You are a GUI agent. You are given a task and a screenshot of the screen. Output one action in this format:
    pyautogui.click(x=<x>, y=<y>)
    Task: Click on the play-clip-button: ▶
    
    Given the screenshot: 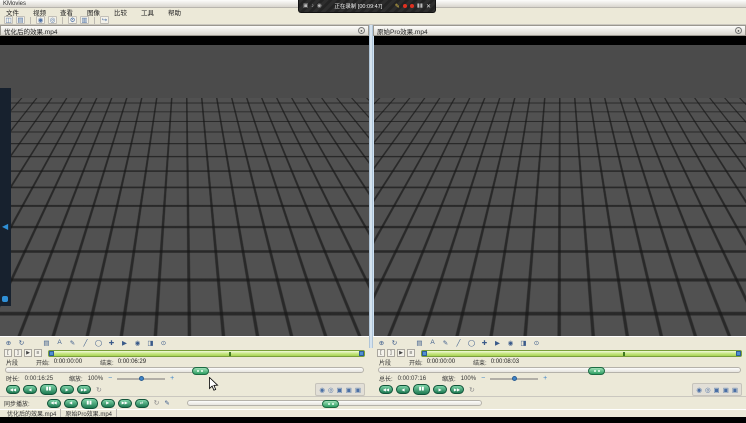 What is the action you would take?
    pyautogui.click(x=28, y=353)
    